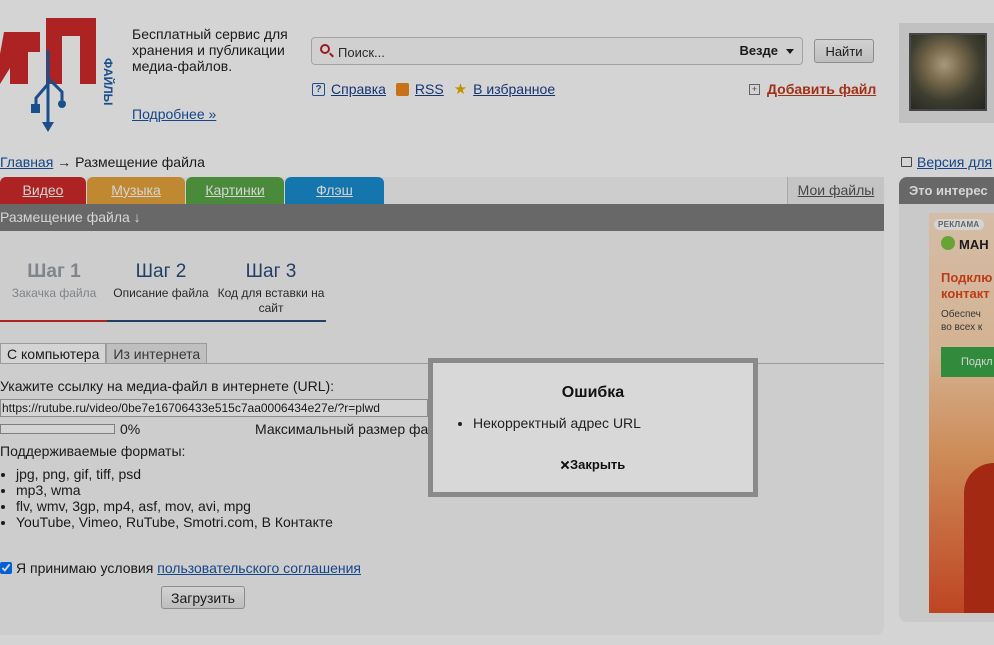 This screenshot has height=645, width=994. I want to click on close-label: Закрыть, so click(598, 464).